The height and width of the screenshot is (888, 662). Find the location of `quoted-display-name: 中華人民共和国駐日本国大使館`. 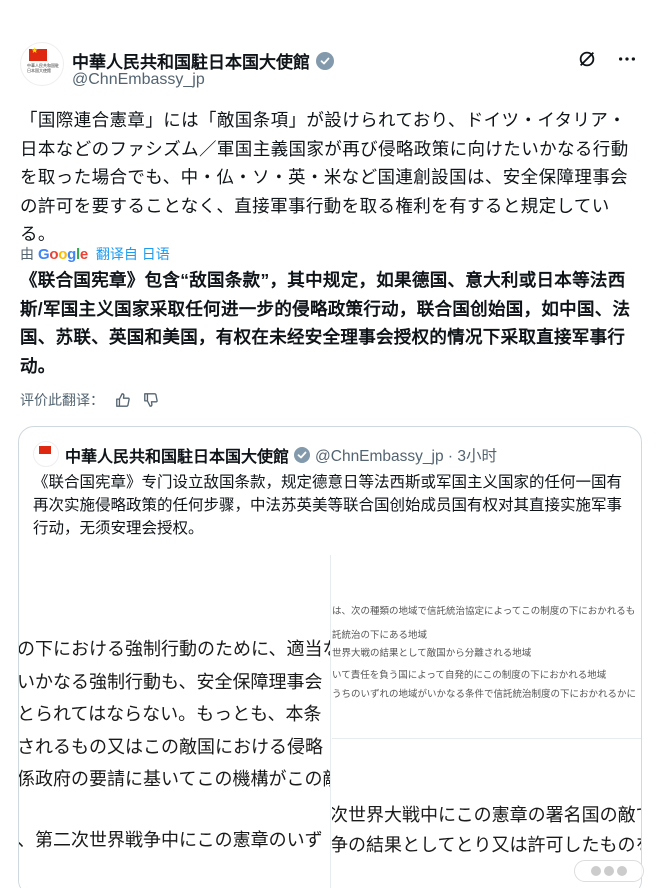

quoted-display-name: 中華人民共和国駐日本国大使館 is located at coordinates (177, 455).